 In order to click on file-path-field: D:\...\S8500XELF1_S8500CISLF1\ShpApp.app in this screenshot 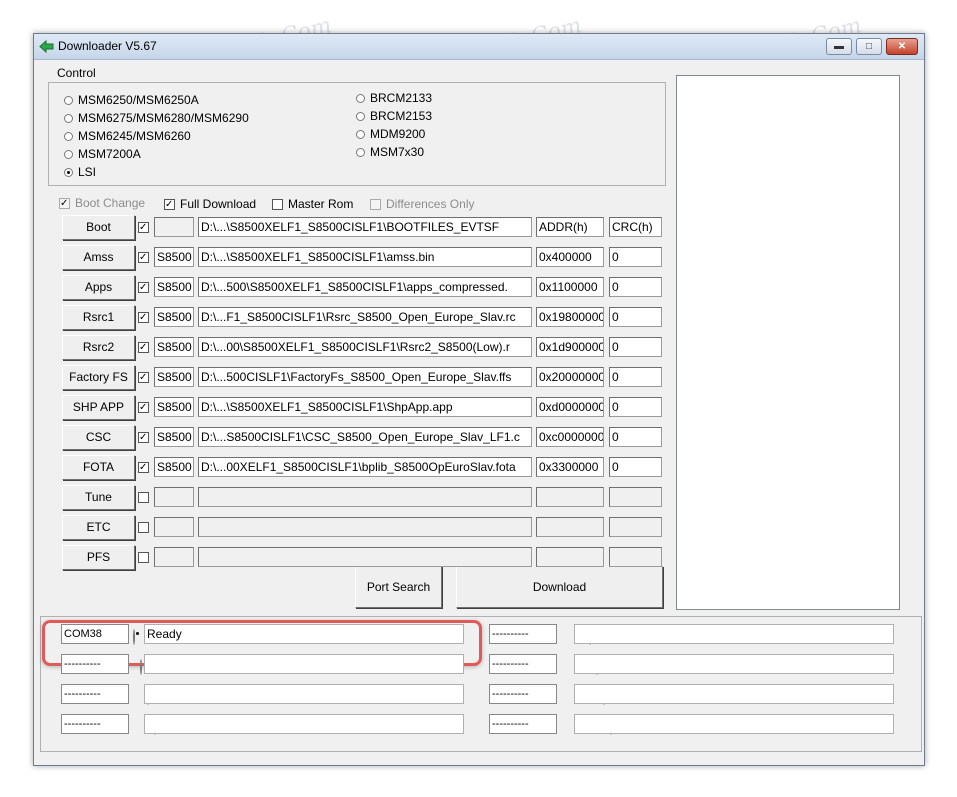, I will do `click(365, 407)`.